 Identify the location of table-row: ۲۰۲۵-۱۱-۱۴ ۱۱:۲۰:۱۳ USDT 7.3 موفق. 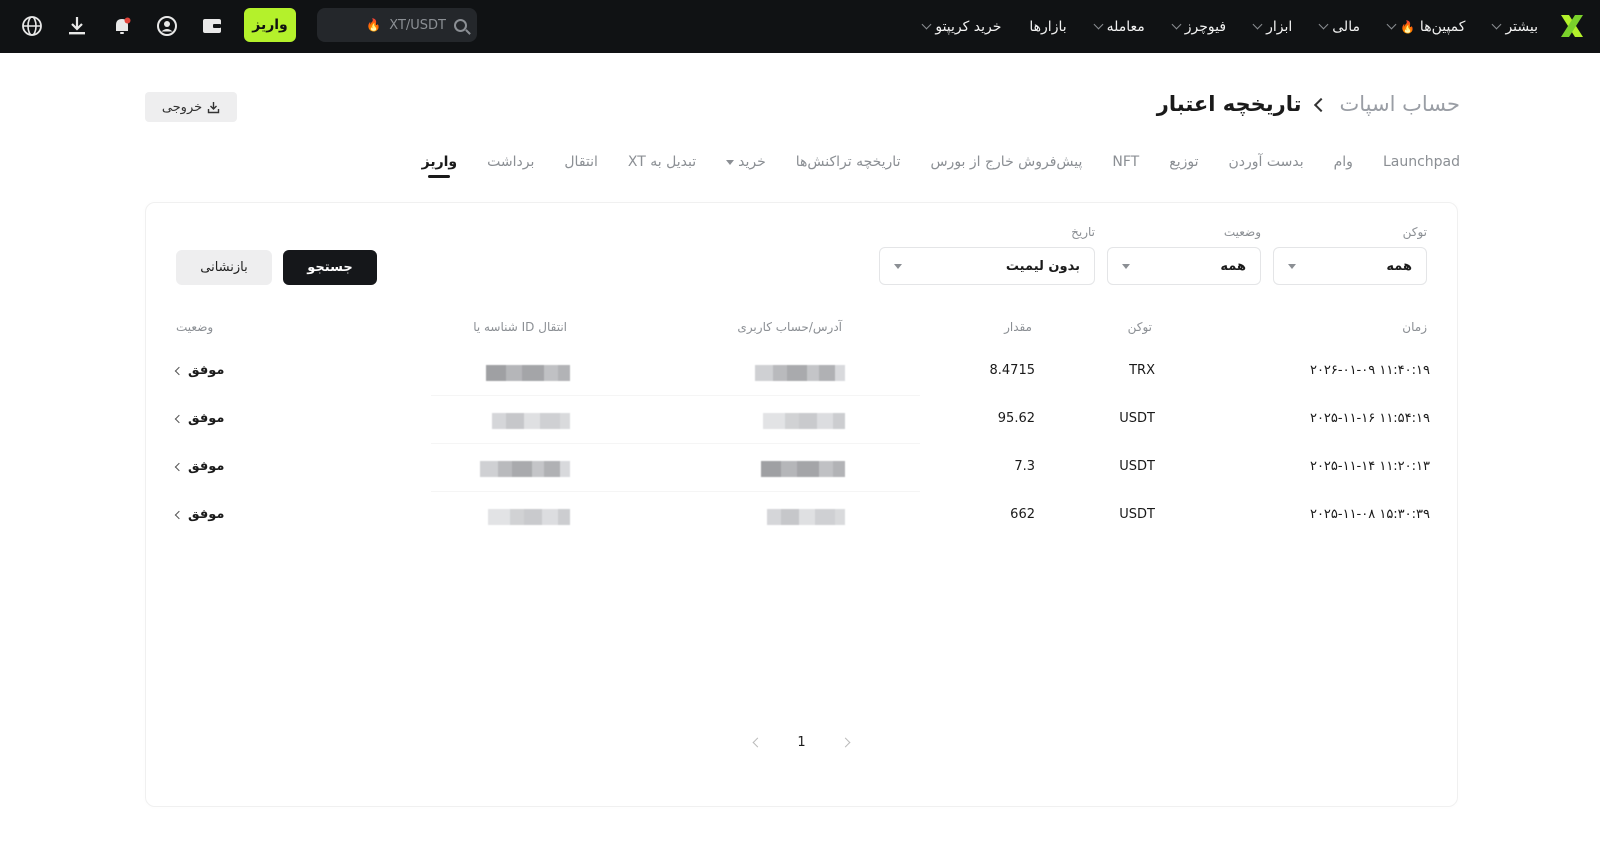
(802, 468).